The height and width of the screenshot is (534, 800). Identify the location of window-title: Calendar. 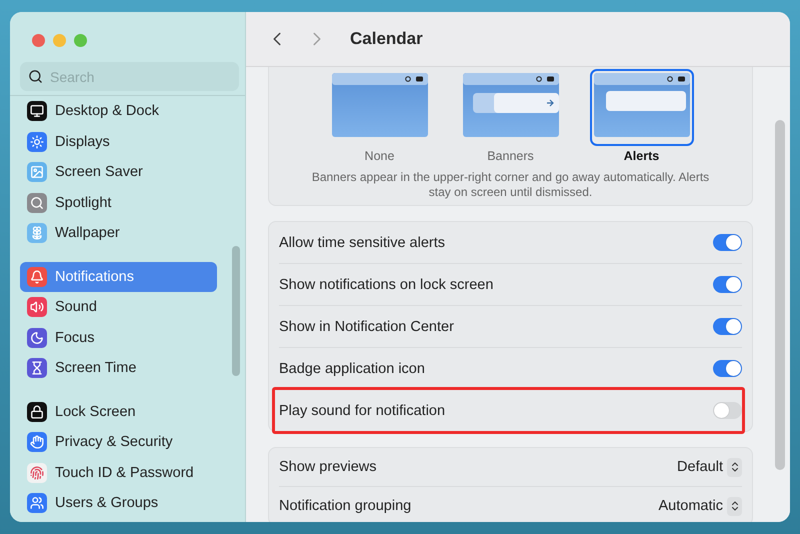
(386, 39).